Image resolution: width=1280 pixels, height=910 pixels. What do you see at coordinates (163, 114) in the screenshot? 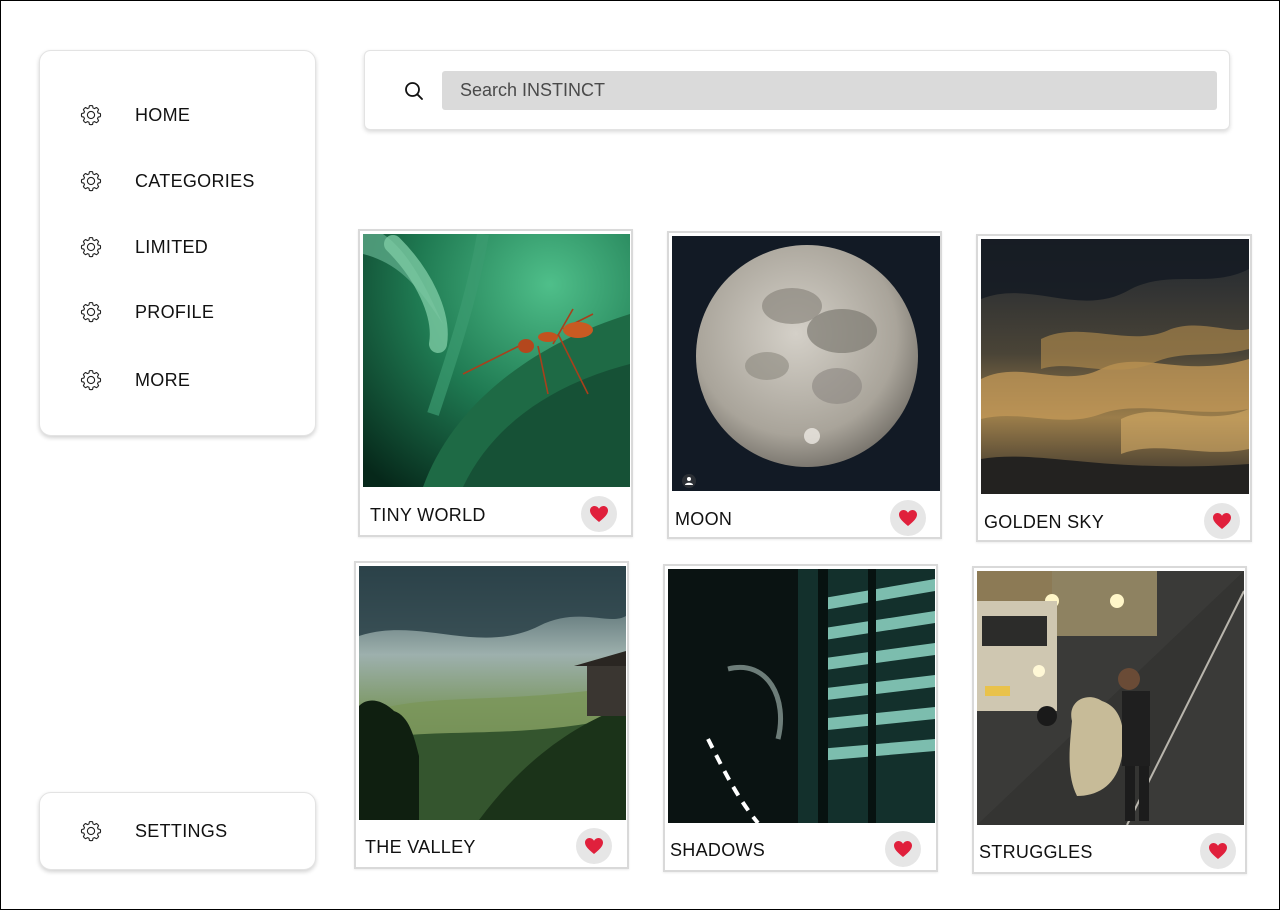
I see `sidebar-item-label: HOME` at bounding box center [163, 114].